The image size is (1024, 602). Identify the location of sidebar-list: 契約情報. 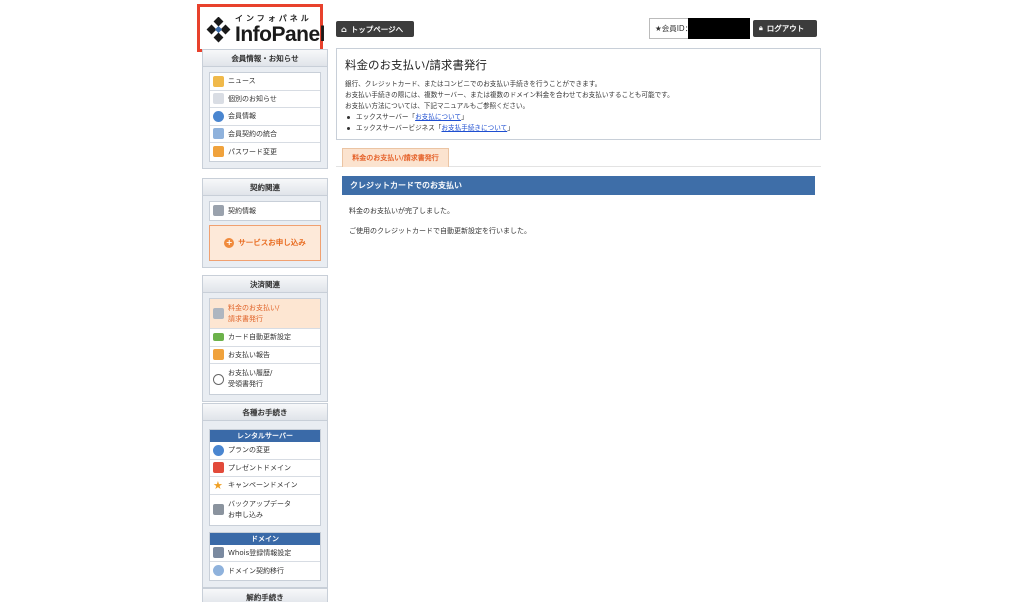
(265, 211).